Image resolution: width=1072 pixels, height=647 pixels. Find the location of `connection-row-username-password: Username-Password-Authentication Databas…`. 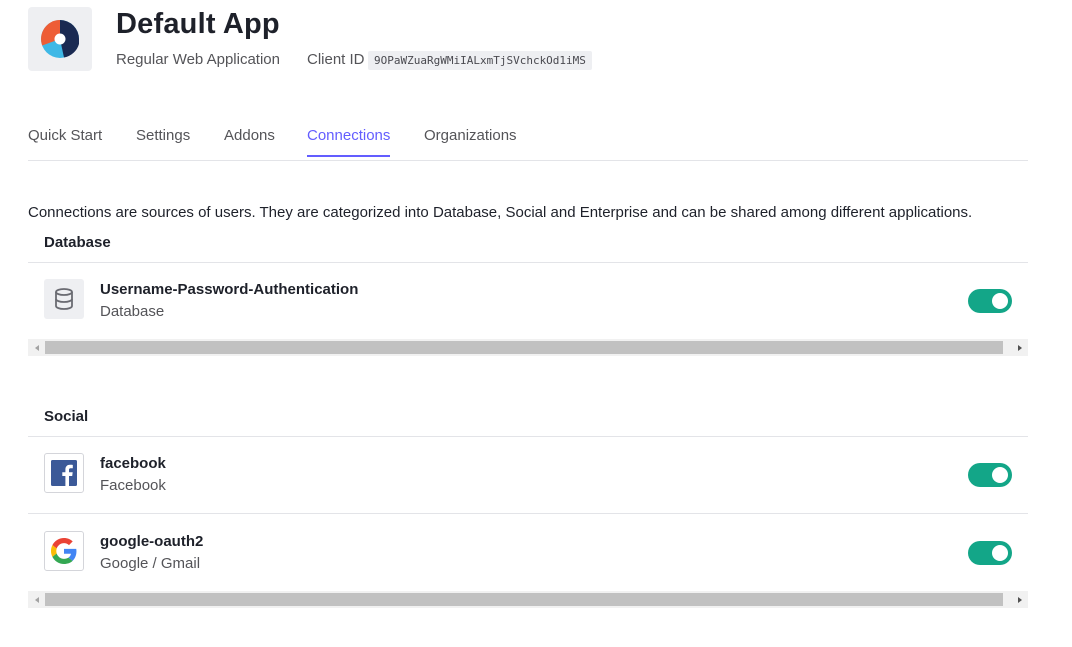

connection-row-username-password: Username-Password-Authentication Databas… is located at coordinates (528, 301).